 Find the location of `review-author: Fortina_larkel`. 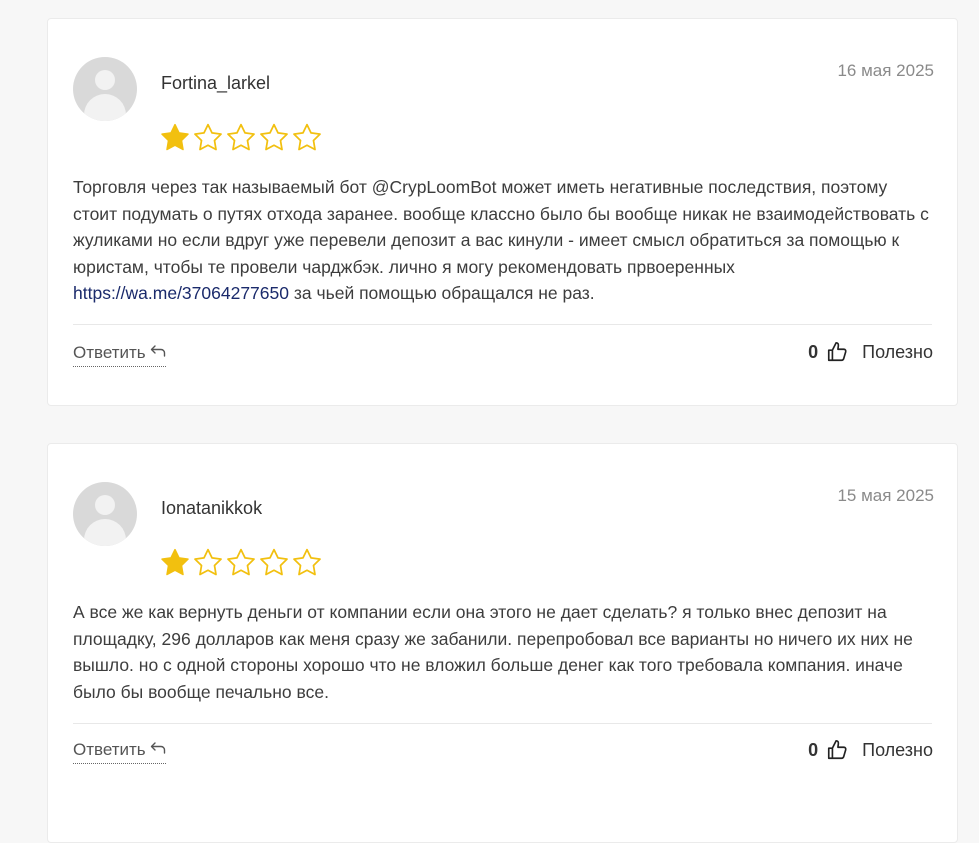

review-author: Fortina_larkel is located at coordinates (216, 83).